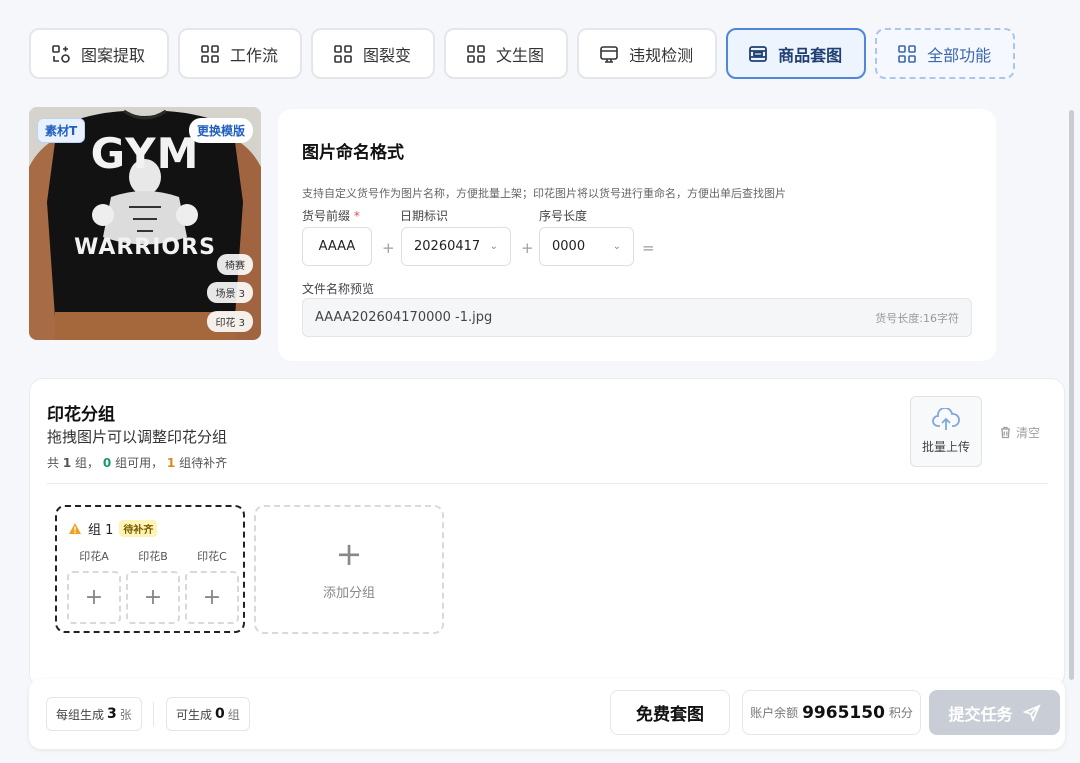 The image size is (1080, 763). I want to click on print-slot: 印花A +, so click(94, 586).